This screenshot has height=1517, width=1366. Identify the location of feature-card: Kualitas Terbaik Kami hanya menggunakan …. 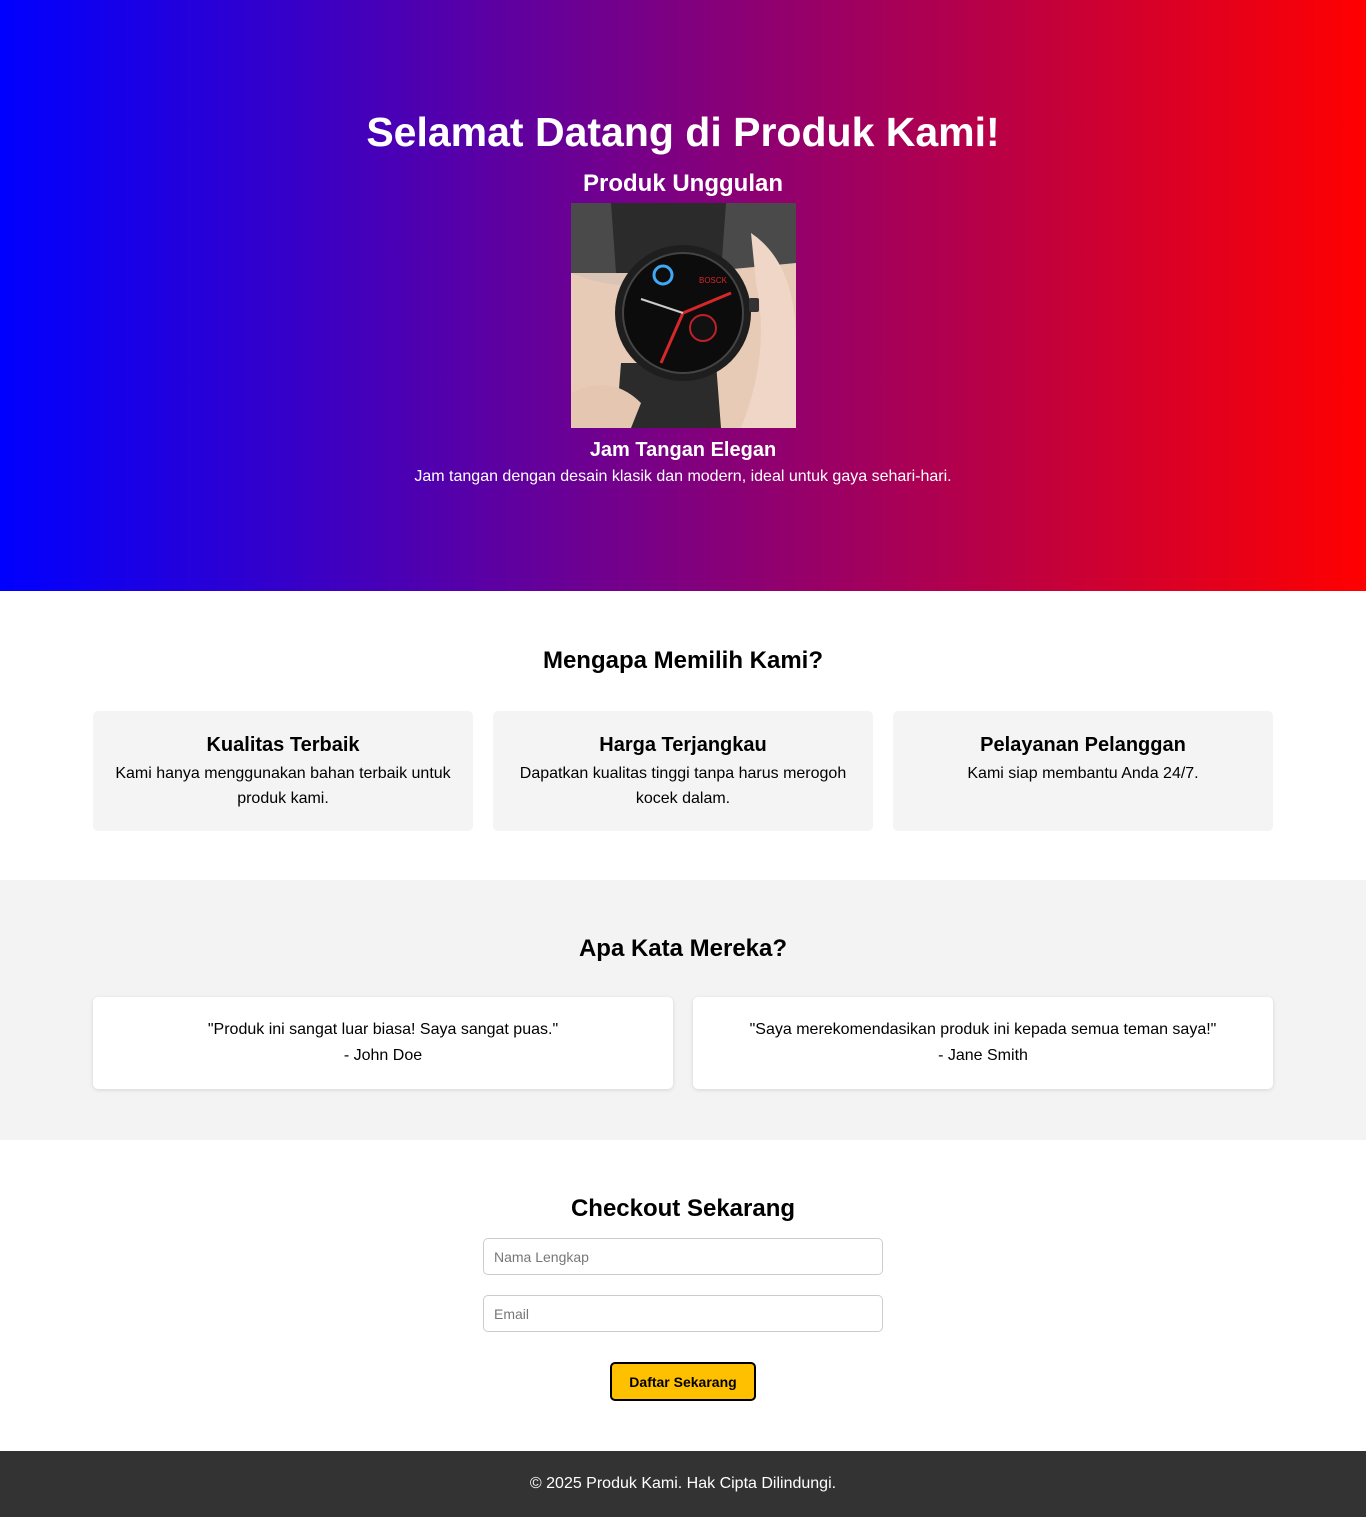
(283, 771).